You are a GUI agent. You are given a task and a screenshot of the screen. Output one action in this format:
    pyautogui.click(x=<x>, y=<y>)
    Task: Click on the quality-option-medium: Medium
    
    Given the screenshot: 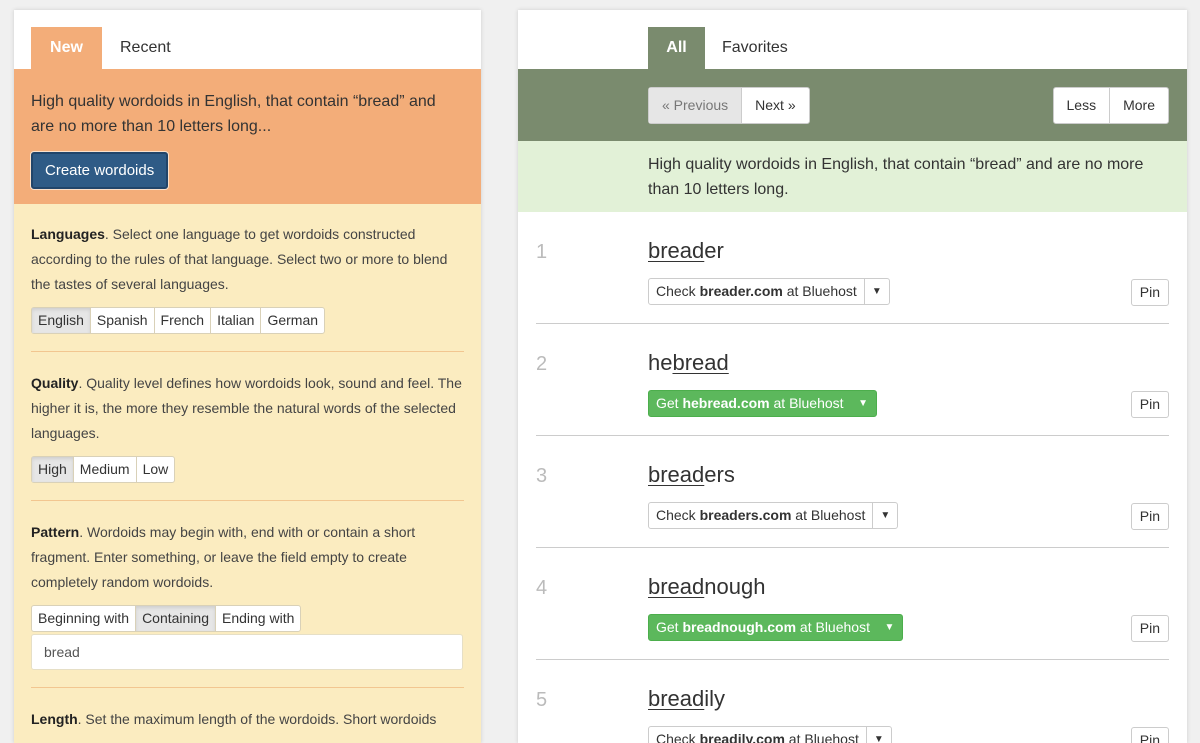 What is the action you would take?
    pyautogui.click(x=104, y=469)
    